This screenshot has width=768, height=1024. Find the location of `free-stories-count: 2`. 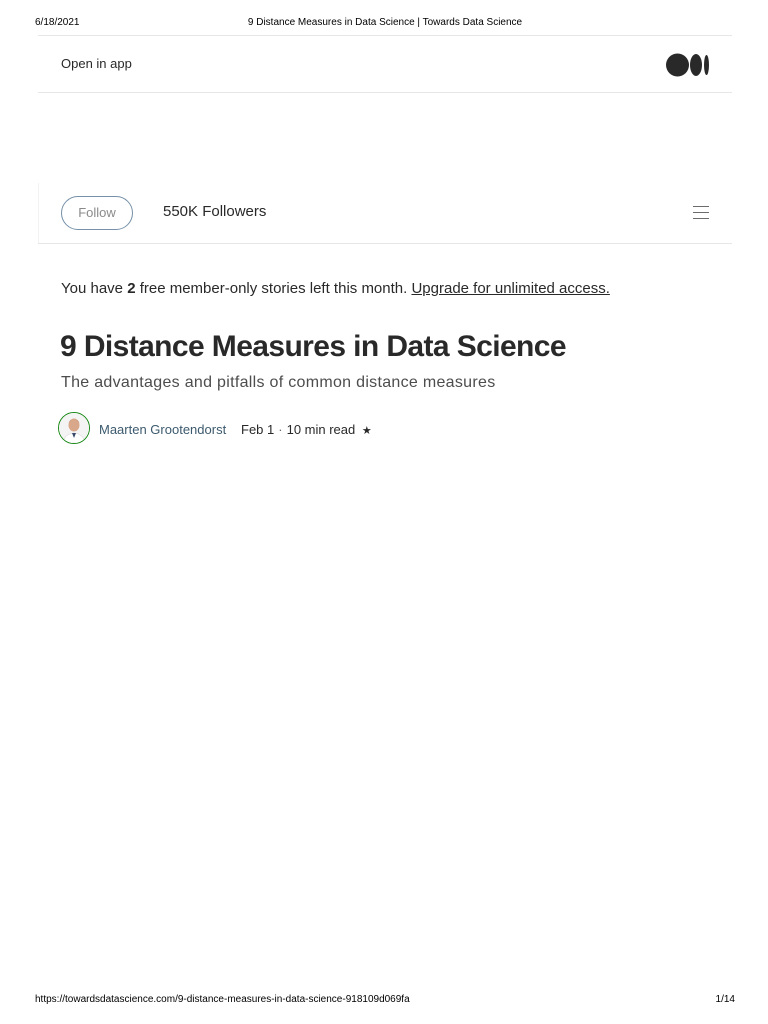

free-stories-count: 2 is located at coordinates (131, 288).